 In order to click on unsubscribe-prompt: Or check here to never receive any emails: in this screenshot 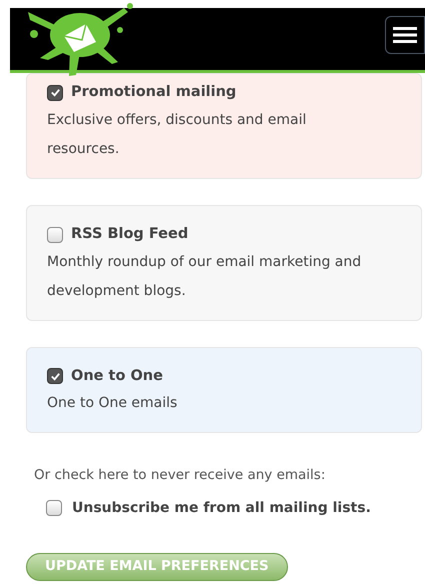, I will do `click(180, 476)`.